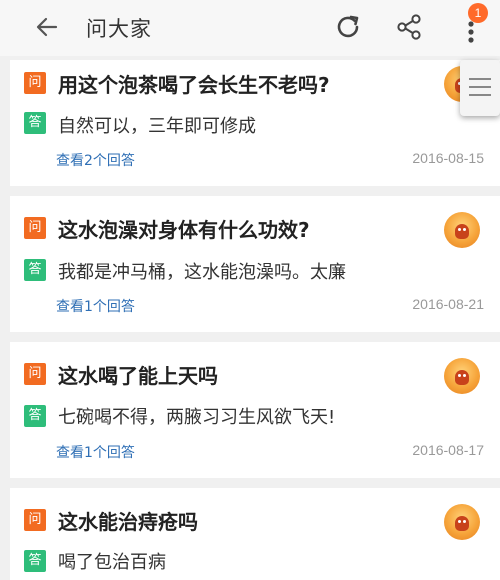  What do you see at coordinates (448, 304) in the screenshot?
I see `question-date: 2016-08-21` at bounding box center [448, 304].